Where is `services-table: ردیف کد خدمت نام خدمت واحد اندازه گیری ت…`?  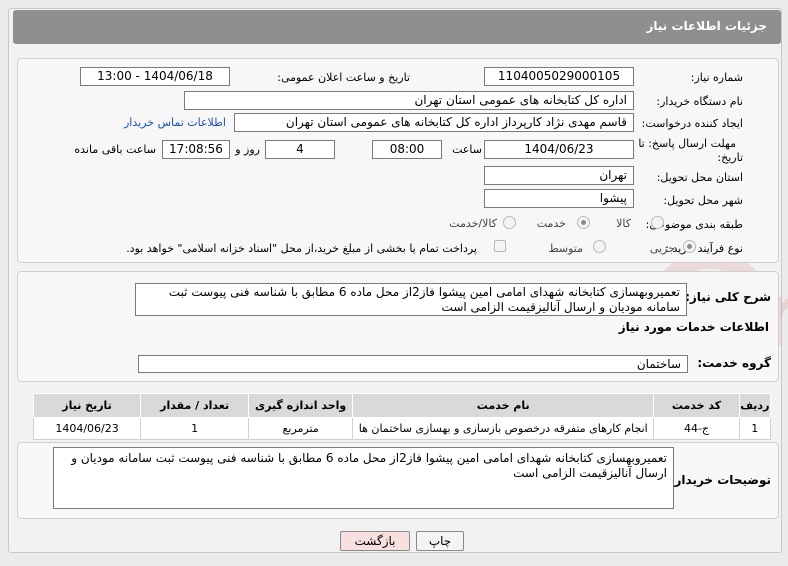
services-table: ردیف کد خدمت نام خدمت واحد اندازه گیری ت… is located at coordinates (402, 416).